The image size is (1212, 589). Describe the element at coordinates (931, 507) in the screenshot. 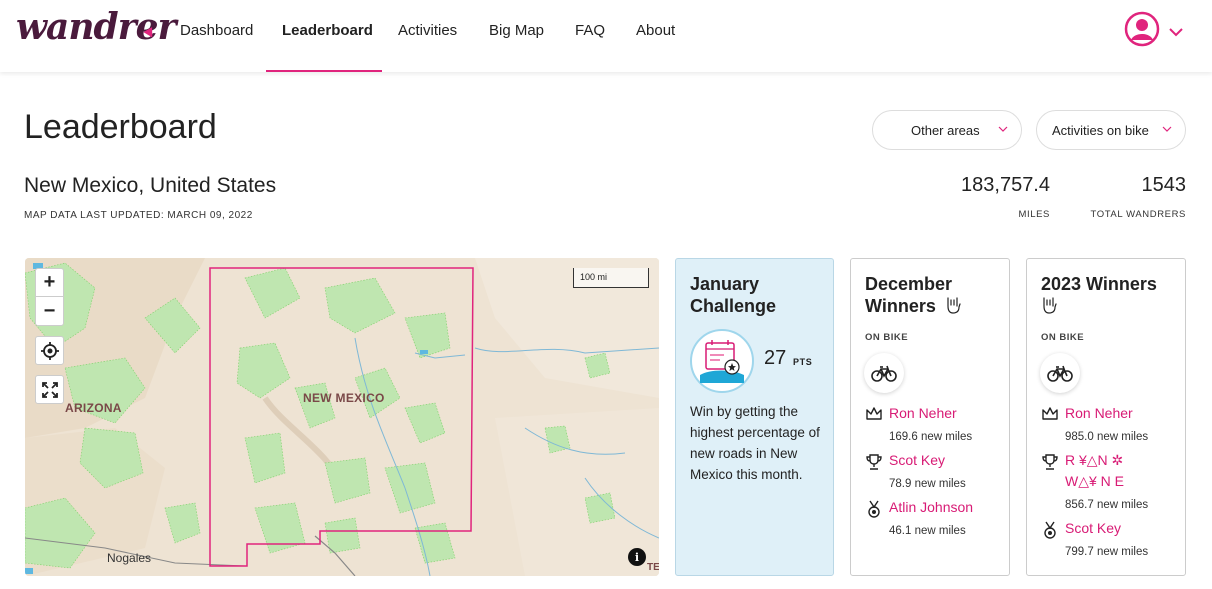

I see `winner-name: Atlin Johnson` at that location.